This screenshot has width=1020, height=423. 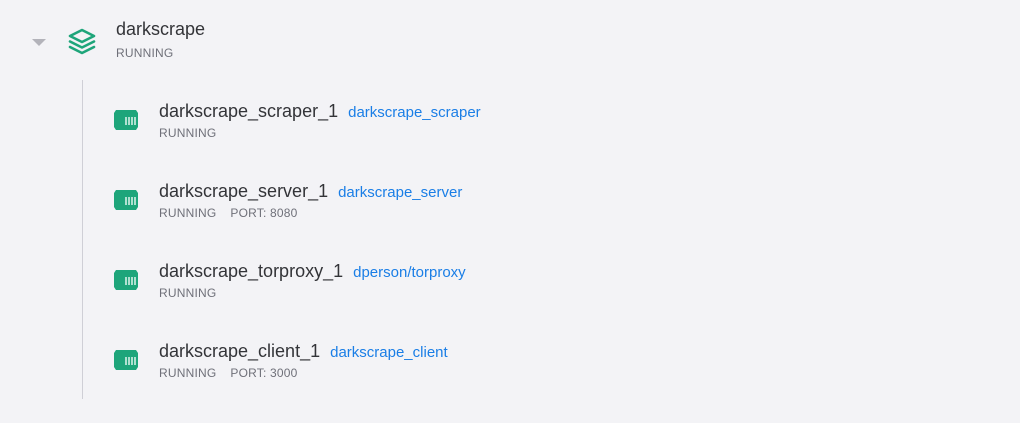 What do you see at coordinates (160, 29) in the screenshot?
I see `app-name: darkscrape` at bounding box center [160, 29].